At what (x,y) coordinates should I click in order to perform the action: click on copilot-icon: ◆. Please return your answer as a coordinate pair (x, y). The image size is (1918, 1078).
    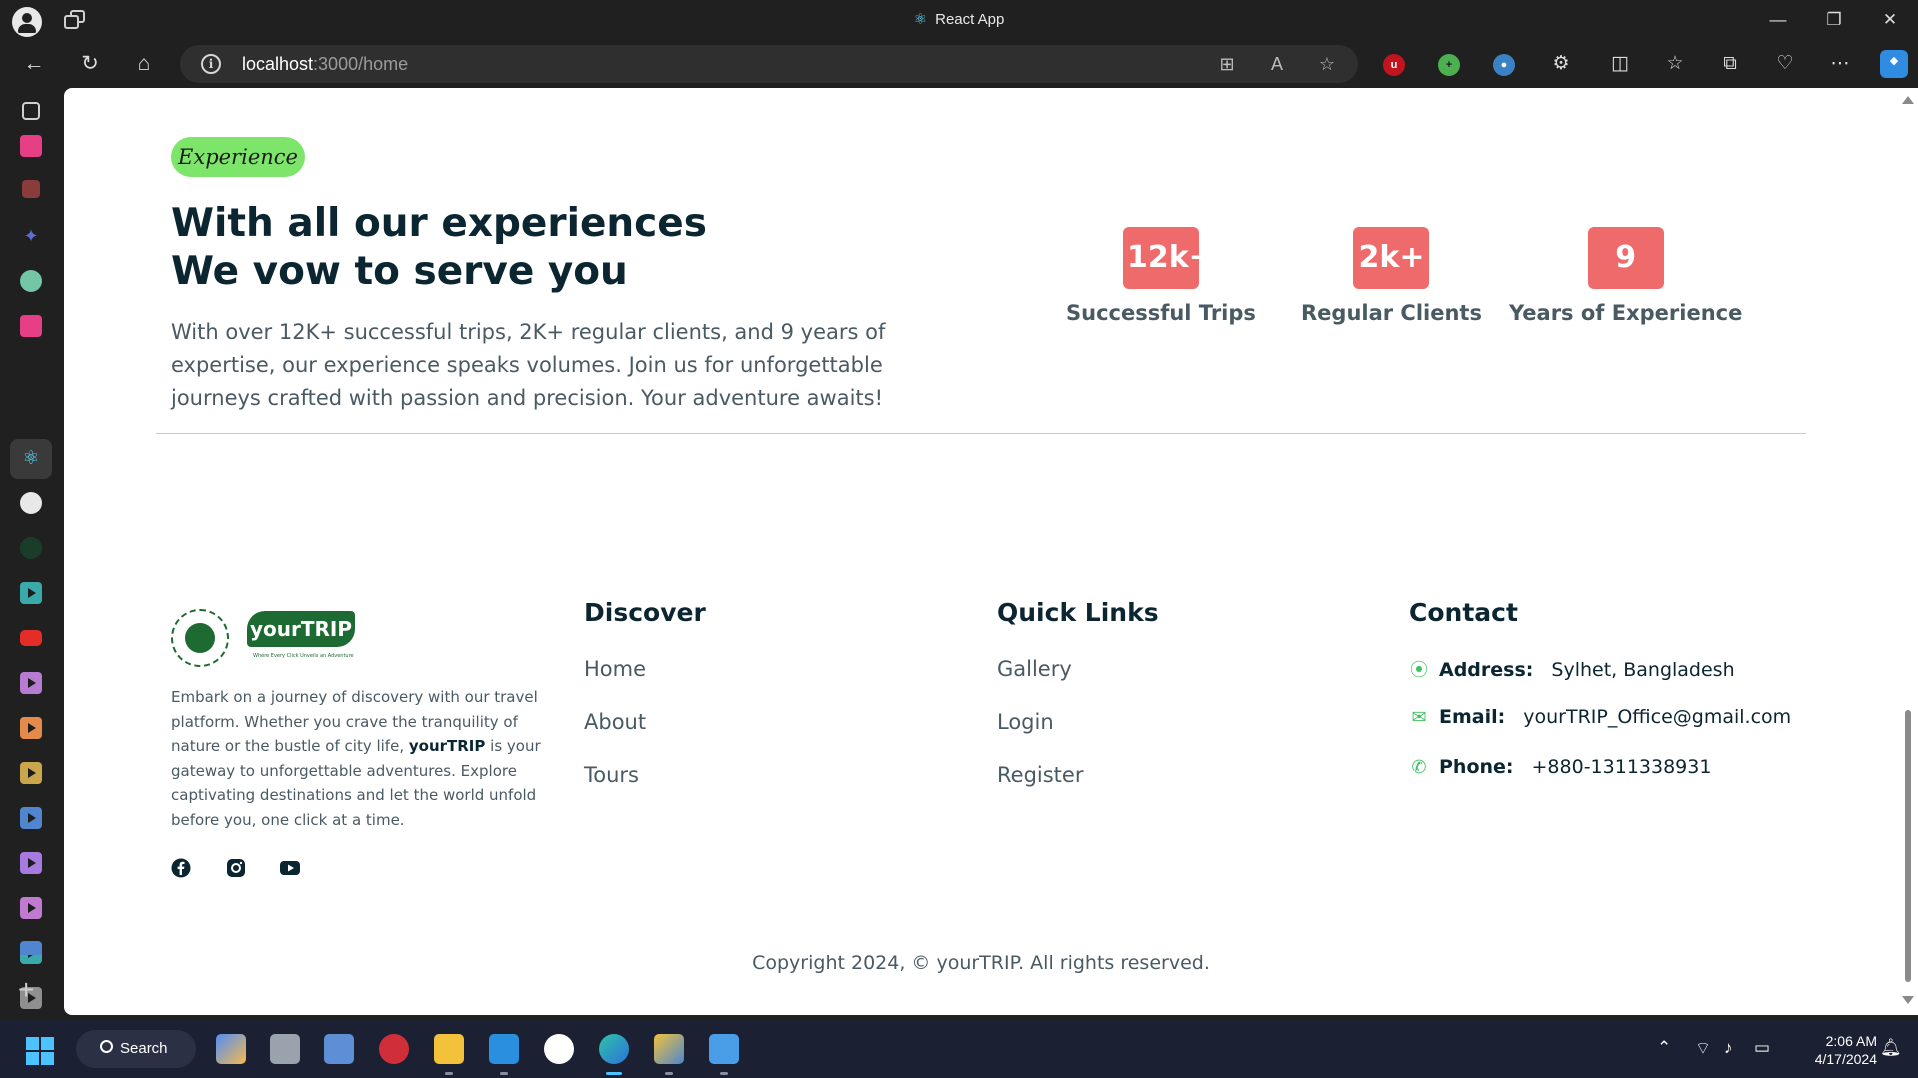
    Looking at the image, I should click on (1894, 64).